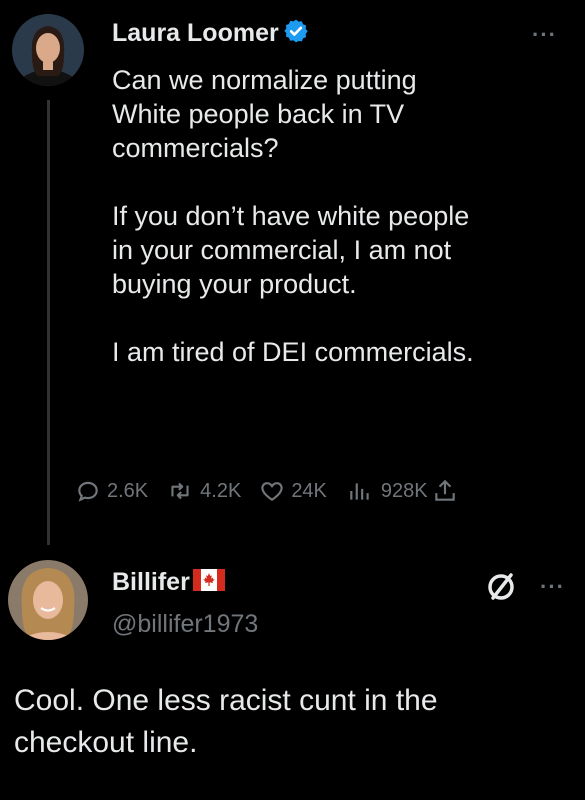 This screenshot has height=800, width=585. I want to click on repost-button: 4.2K, so click(203, 491).